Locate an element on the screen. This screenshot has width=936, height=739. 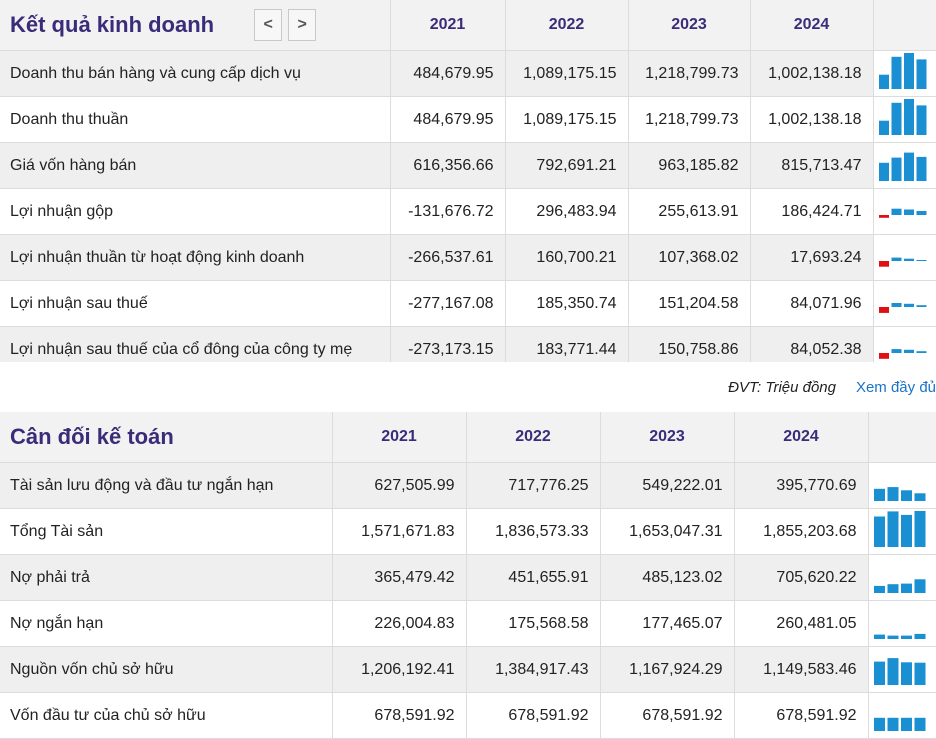
row-label: Lợi nhuận thuần từ hoạt động kinh doanh is located at coordinates (195, 257).